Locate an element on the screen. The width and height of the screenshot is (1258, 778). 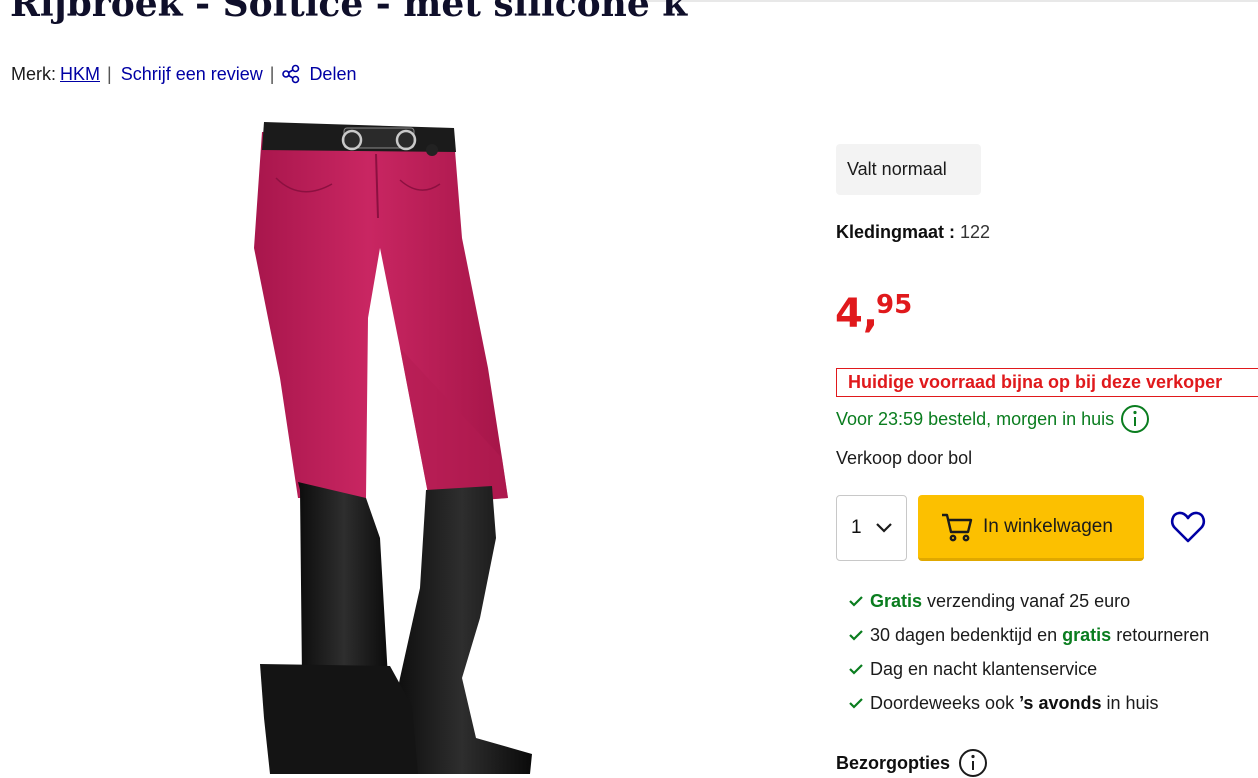
fit-badge: Valt normaal is located at coordinates (908, 169).